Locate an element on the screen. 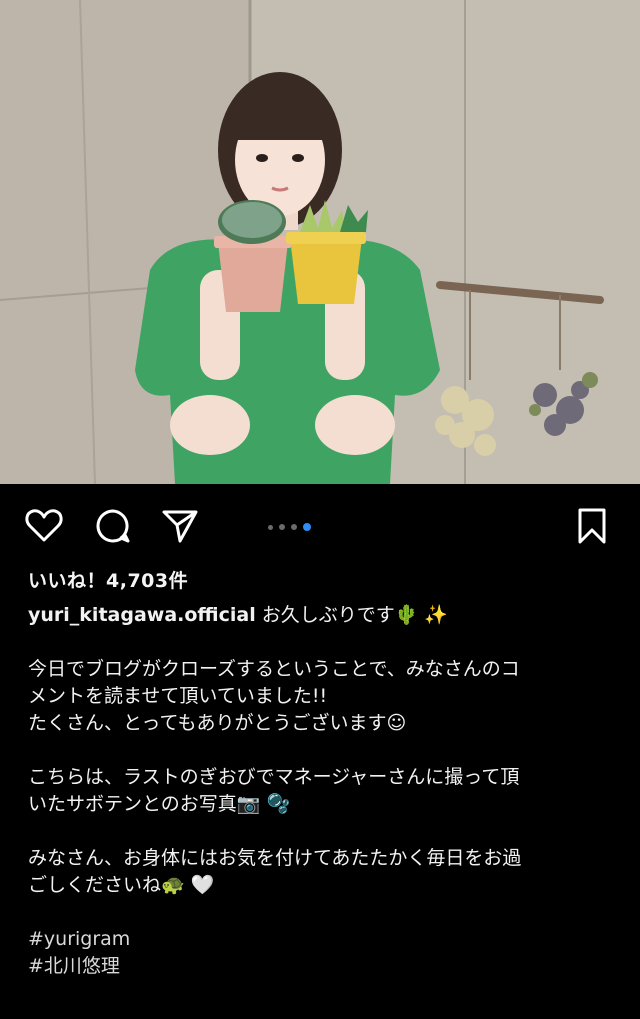 This screenshot has height=1019, width=640. caption-first-line: yuri_kitagawa.official お久しぶりです🌵 ✨ is located at coordinates (323, 615).